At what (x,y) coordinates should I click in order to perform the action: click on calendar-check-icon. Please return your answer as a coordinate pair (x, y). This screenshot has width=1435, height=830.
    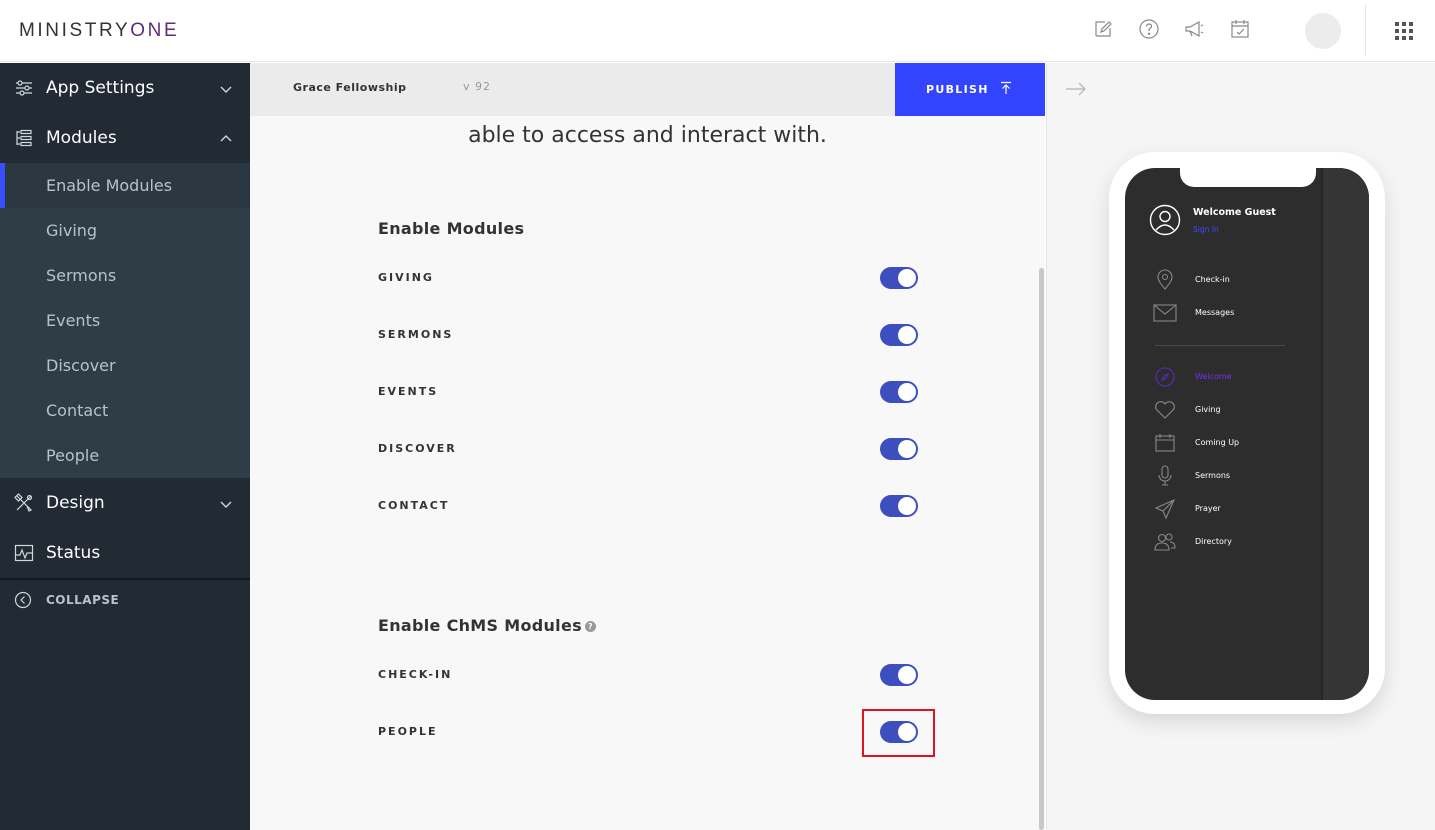
    Looking at the image, I should click on (1240, 29).